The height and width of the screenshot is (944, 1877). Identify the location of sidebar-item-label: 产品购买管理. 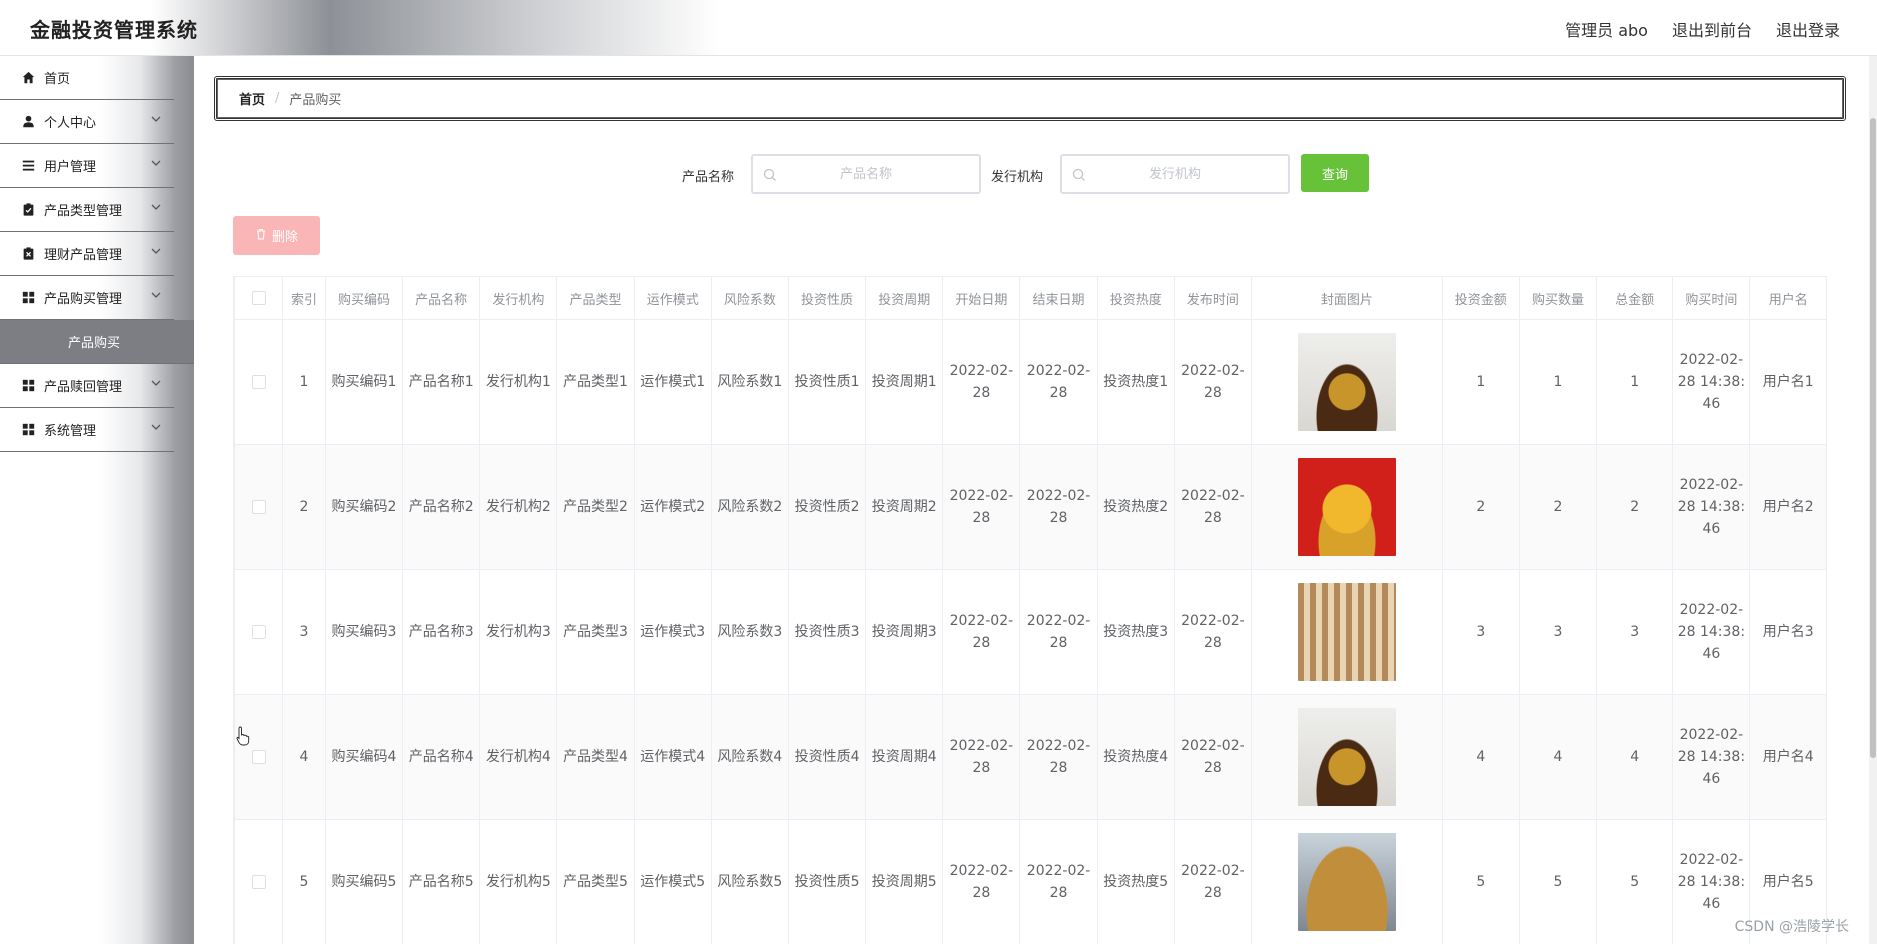
(83, 299).